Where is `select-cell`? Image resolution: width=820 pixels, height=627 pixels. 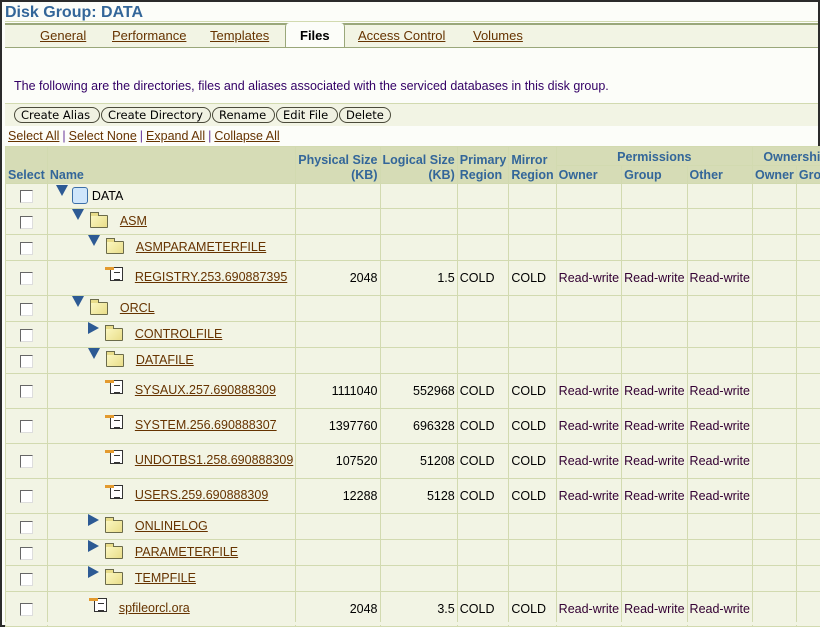 select-cell is located at coordinates (26, 526).